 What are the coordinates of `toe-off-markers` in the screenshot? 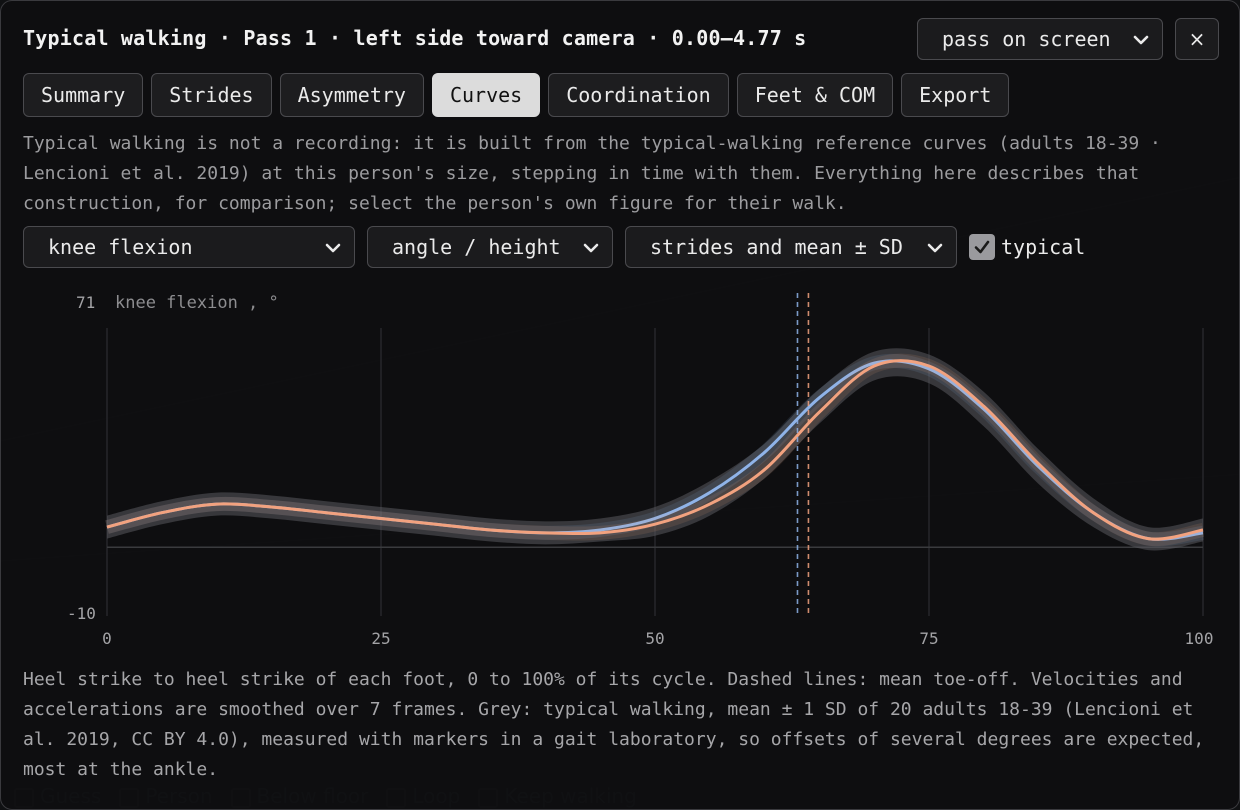 It's located at (803, 454).